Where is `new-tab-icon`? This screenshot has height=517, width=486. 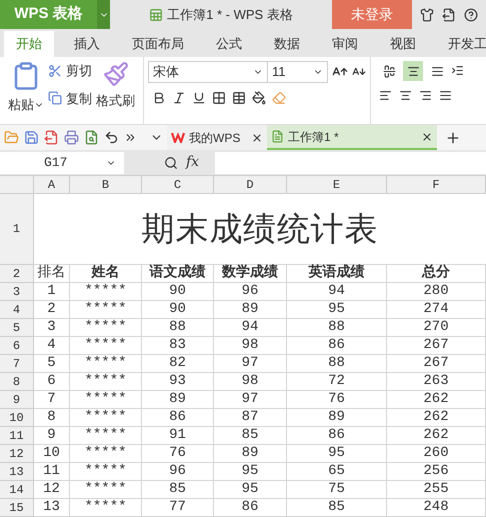
new-tab-icon is located at coordinates (453, 138).